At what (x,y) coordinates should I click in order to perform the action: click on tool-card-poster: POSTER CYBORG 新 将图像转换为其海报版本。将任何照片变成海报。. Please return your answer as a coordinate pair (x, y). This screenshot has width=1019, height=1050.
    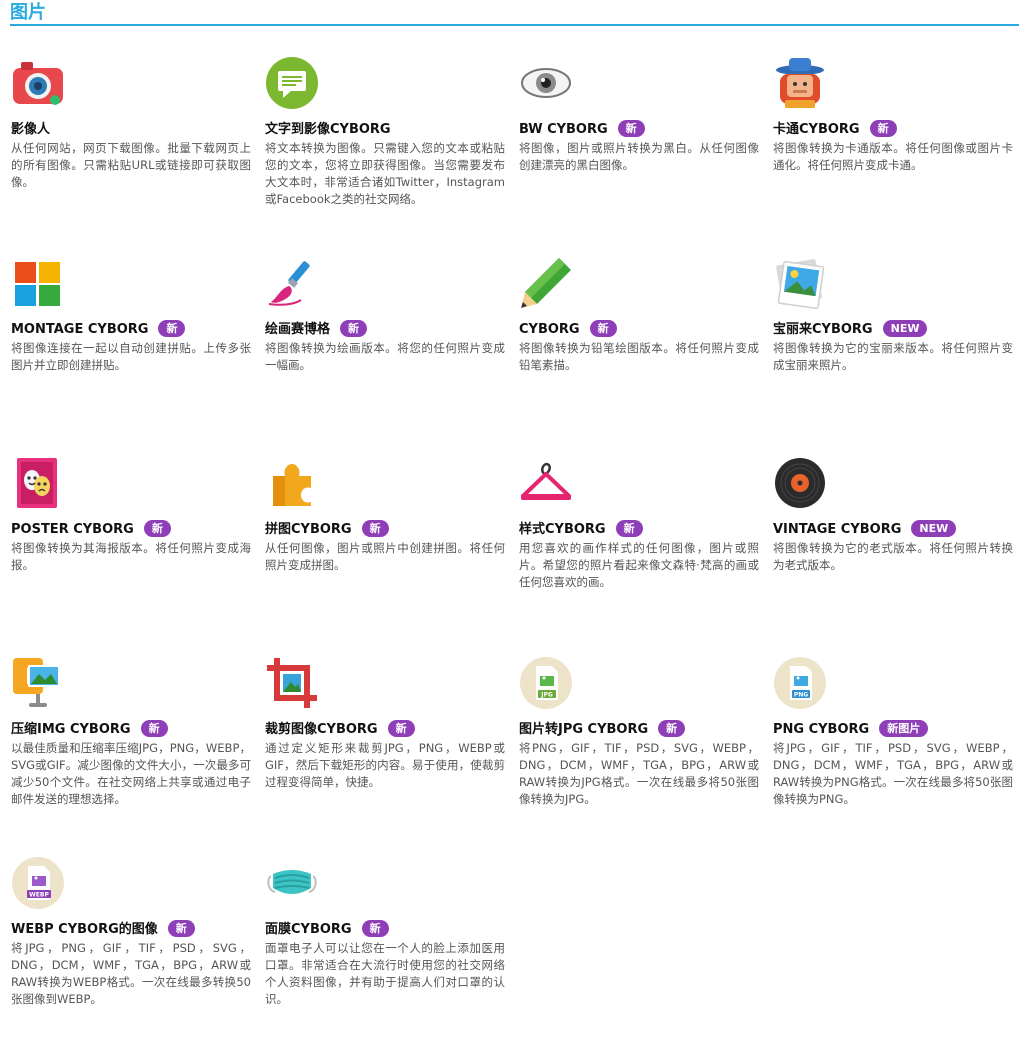
    Looking at the image, I should click on (131, 551).